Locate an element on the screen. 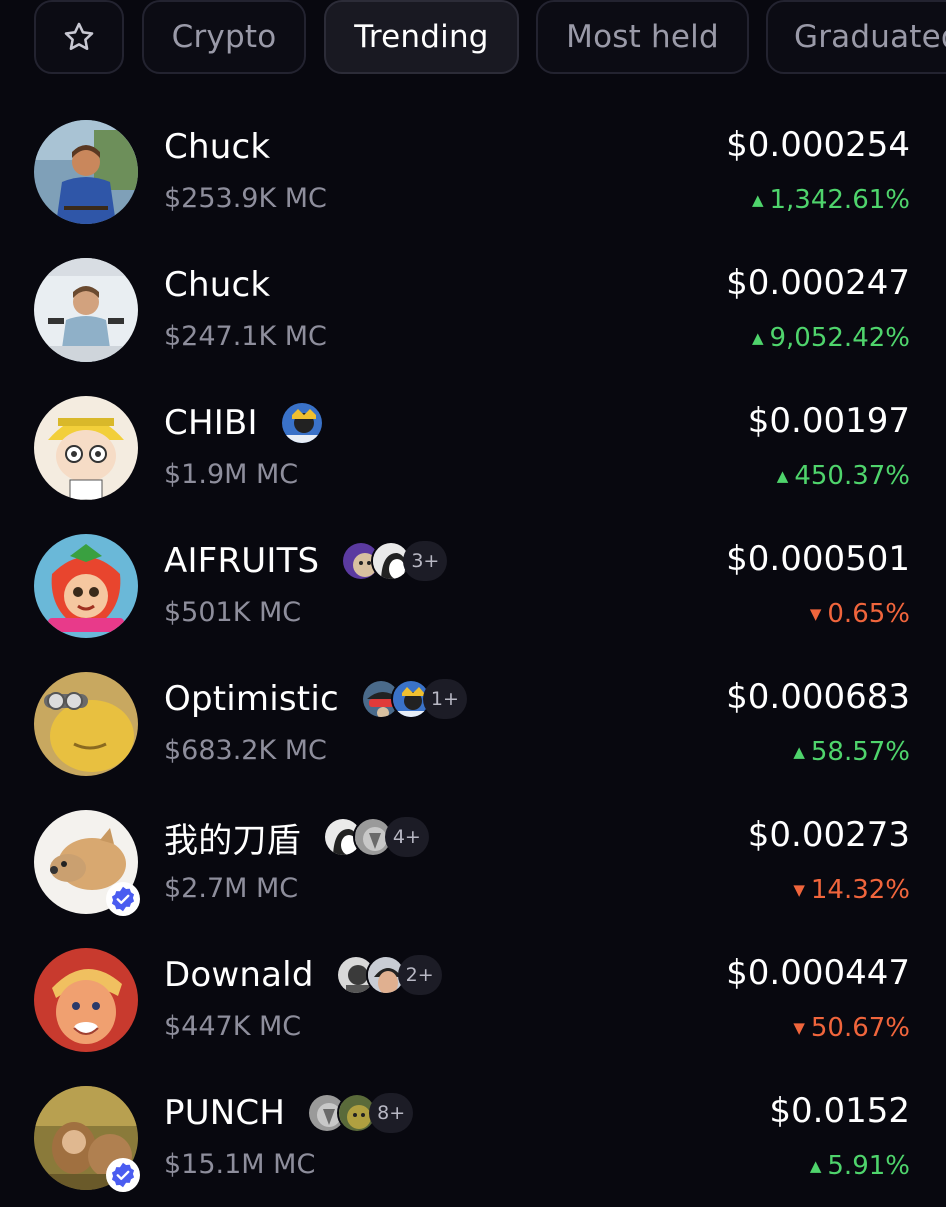 This screenshot has height=1207, width=946. token-change-value: 50.67% is located at coordinates (860, 1028).